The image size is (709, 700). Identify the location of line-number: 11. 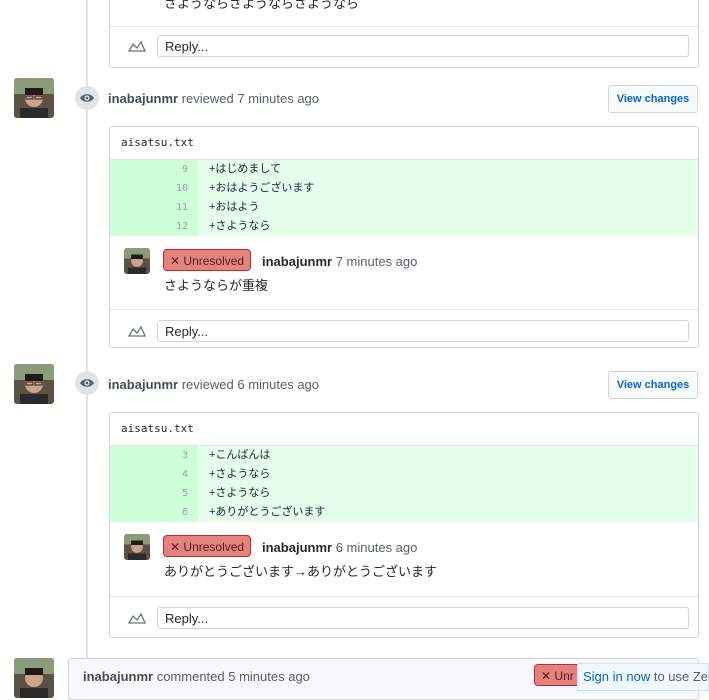
(154, 207).